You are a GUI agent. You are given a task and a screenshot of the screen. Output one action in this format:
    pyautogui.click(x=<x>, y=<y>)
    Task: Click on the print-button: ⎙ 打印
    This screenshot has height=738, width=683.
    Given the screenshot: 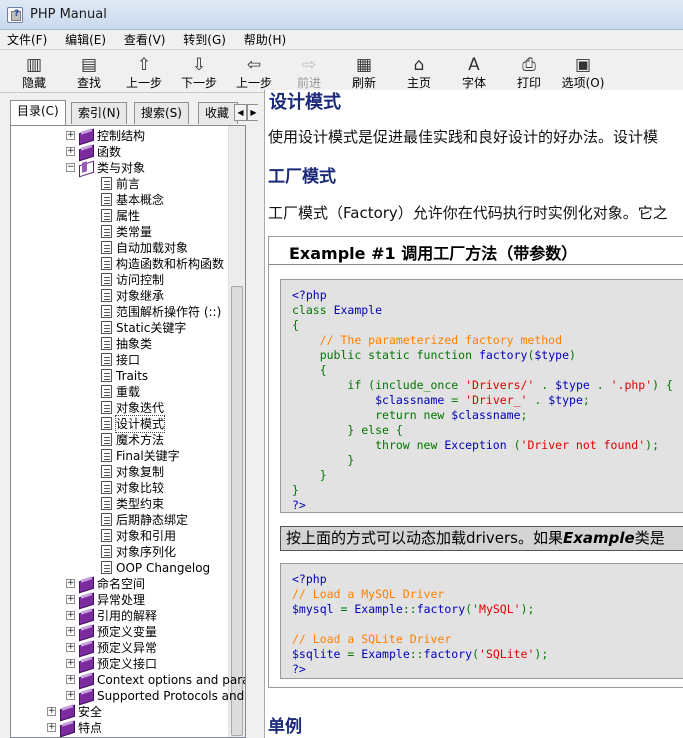 What is the action you would take?
    pyautogui.click(x=529, y=73)
    